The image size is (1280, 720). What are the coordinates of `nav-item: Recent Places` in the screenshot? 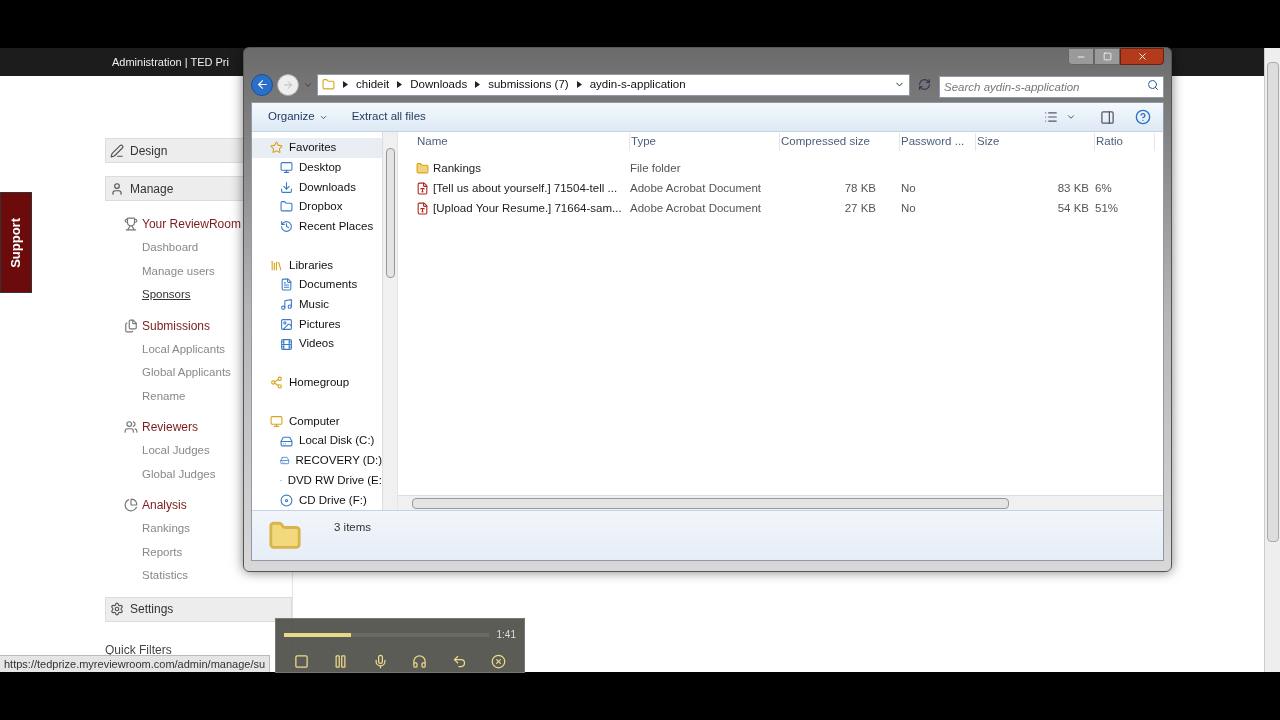 It's located at (317, 226).